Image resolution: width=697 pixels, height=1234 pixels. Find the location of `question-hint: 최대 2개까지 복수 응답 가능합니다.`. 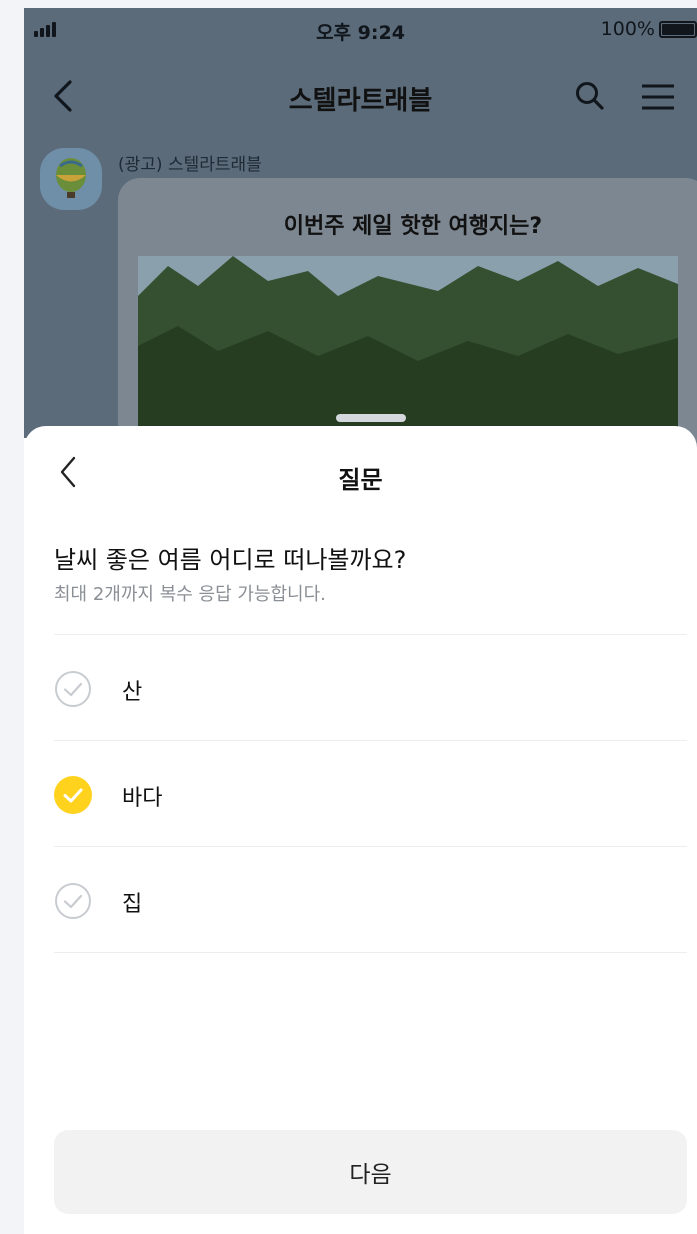

question-hint: 최대 2개까지 복수 응답 가능합니다. is located at coordinates (190, 594).